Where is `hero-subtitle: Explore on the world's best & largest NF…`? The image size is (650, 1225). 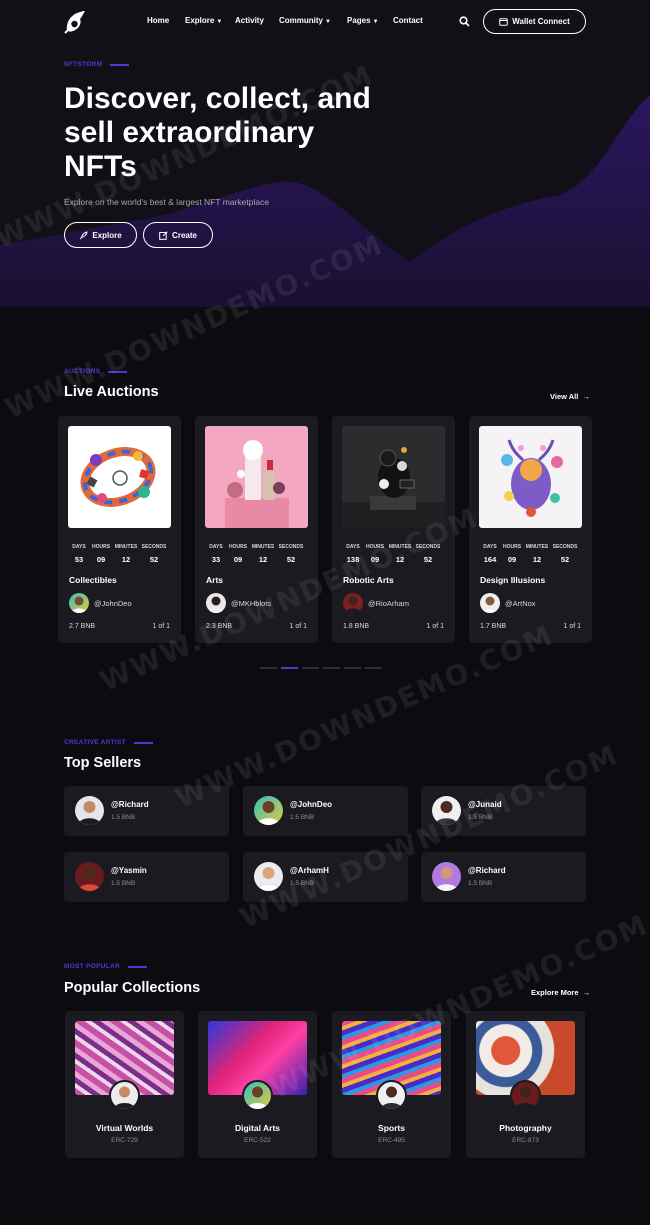
hero-subtitle: Explore on the world's best & largest NF… is located at coordinates (167, 202).